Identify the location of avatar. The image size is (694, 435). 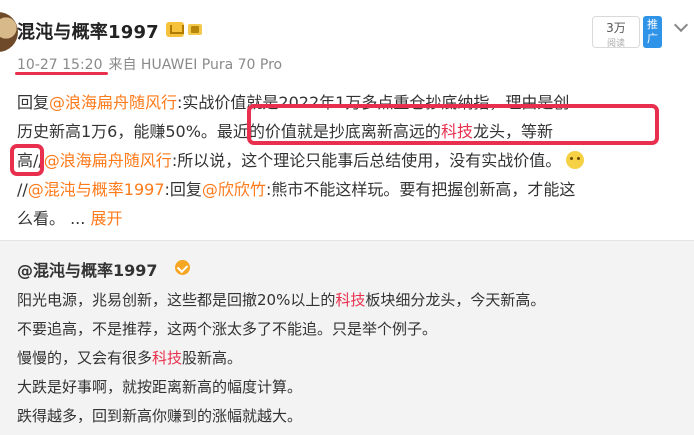
(9, 32).